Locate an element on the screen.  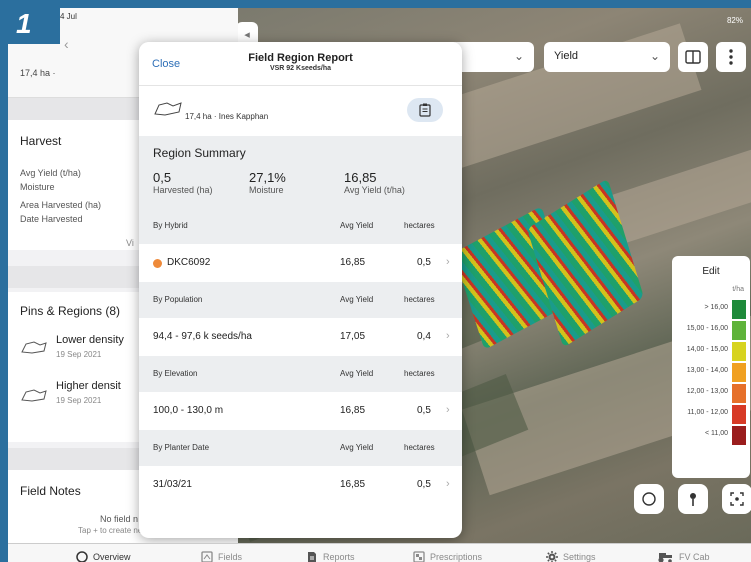
pins-regions-title: Pins & Regions (8) is located at coordinates (70, 311).